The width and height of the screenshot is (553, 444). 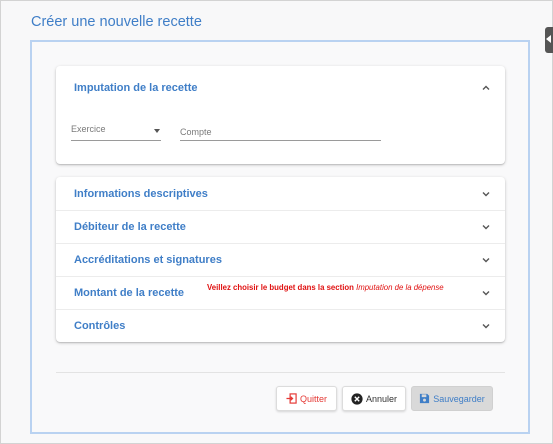 What do you see at coordinates (136, 87) in the screenshot?
I see `panel-imputation-title: Imputation de la recette` at bounding box center [136, 87].